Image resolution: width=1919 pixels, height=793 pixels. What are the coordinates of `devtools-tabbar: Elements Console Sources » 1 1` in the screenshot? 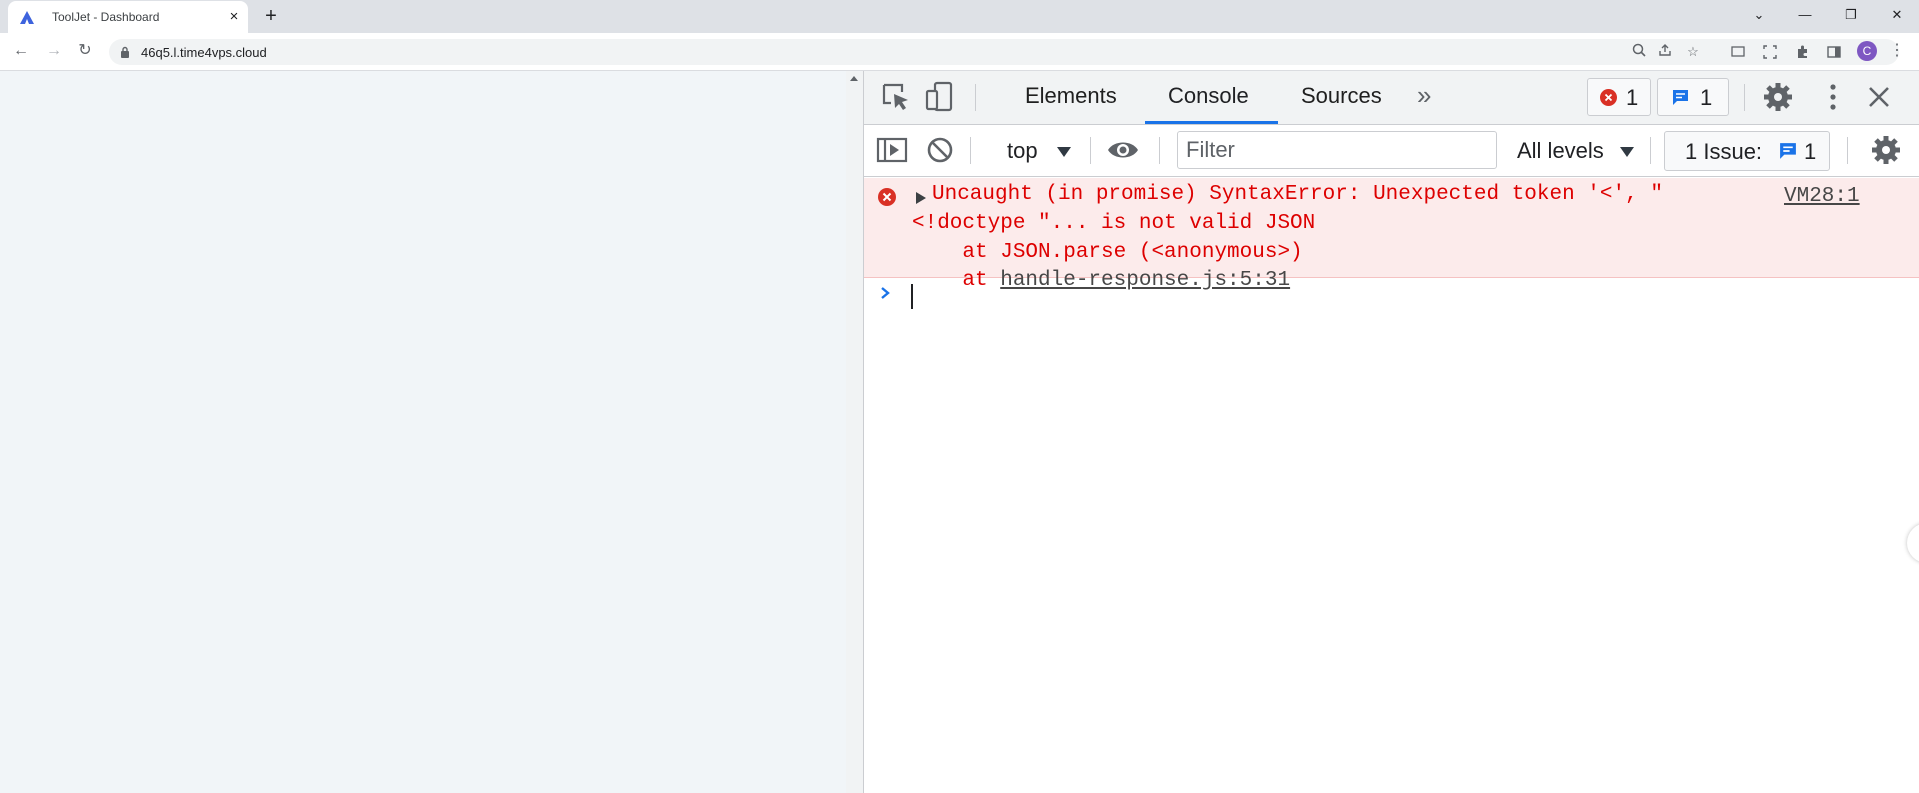 It's located at (1391, 98).